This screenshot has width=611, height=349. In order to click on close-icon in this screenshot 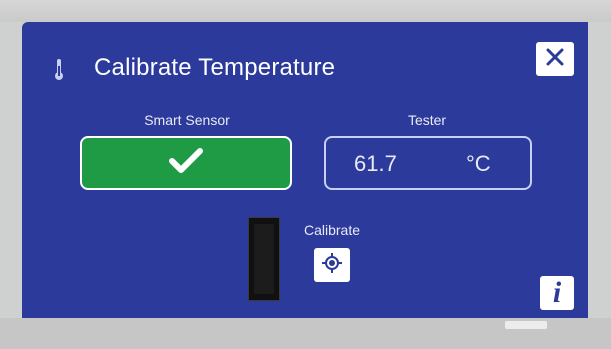, I will do `click(555, 59)`.